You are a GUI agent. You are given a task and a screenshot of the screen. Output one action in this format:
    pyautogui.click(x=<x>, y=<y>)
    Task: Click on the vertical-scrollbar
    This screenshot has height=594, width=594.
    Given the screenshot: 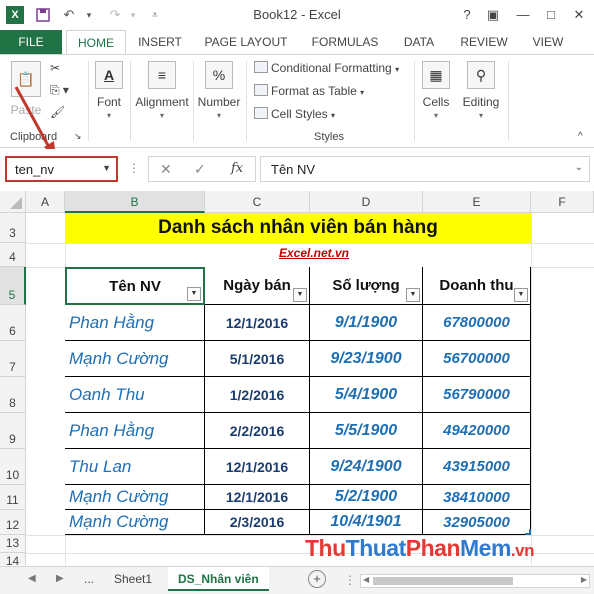 What is the action you would take?
    pyautogui.click(x=586, y=389)
    